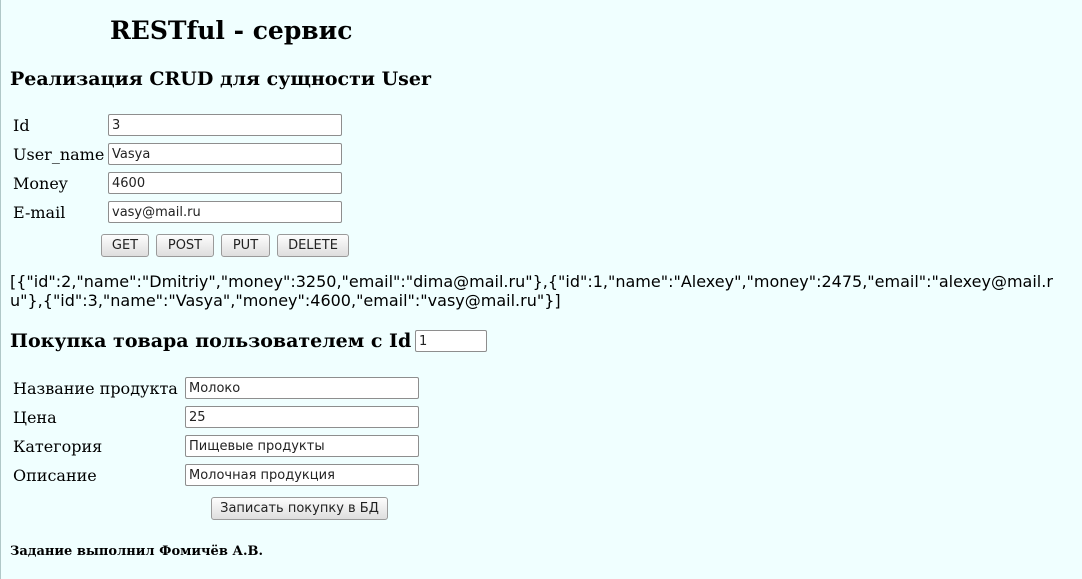 The height and width of the screenshot is (579, 1082). I want to click on email-input, so click(225, 212).